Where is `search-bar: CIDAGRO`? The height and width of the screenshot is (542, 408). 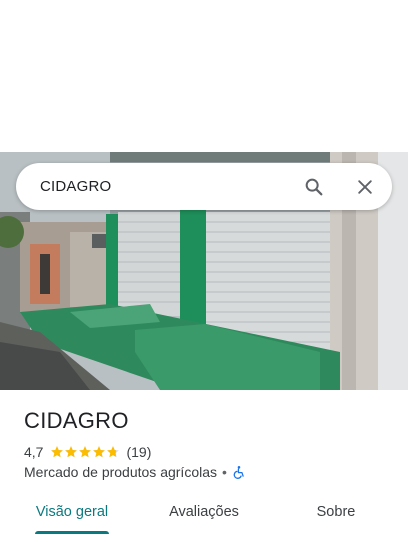
search-bar: CIDAGRO is located at coordinates (204, 186).